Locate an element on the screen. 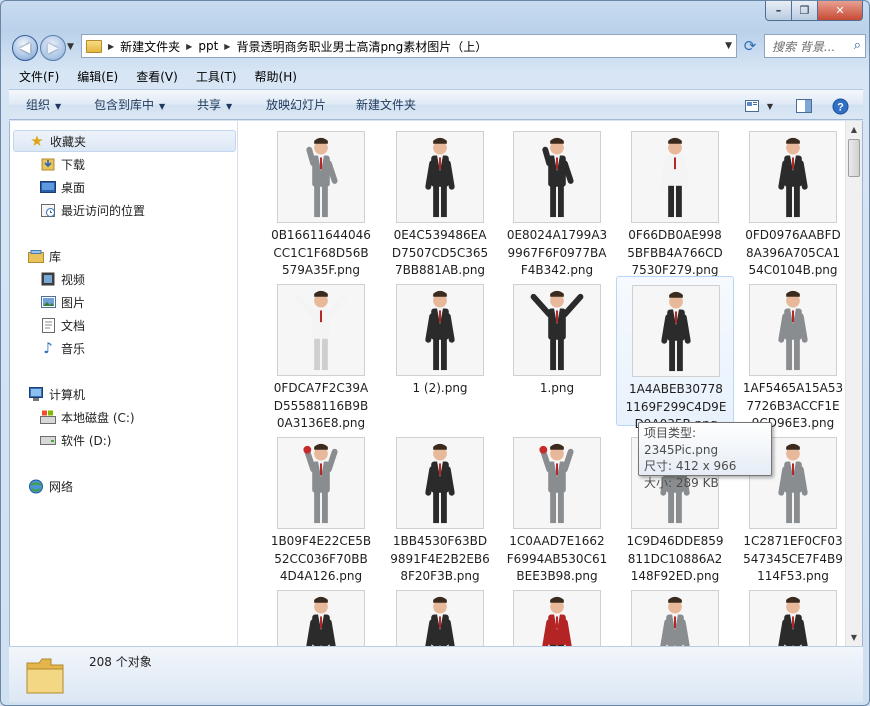  file-tile: 1B09F4E22CE5B 52CC036F70BB 4D4A126.png is located at coordinates (321, 506).